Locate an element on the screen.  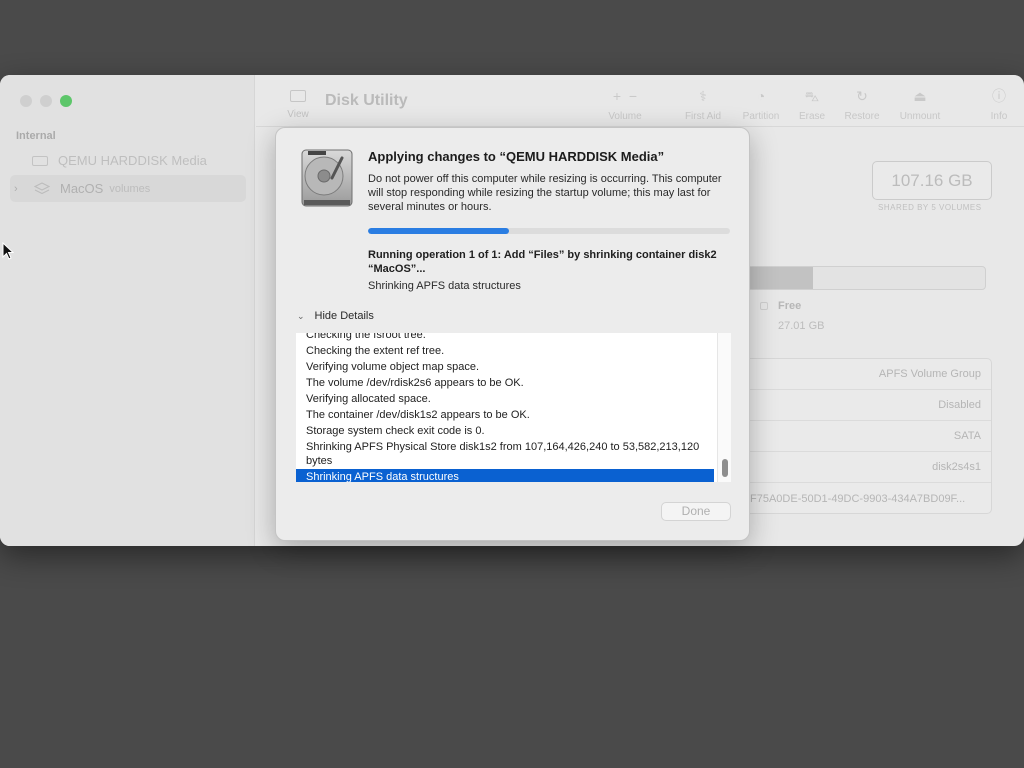
log-line: Checking the fsroot tree. is located at coordinates (366, 337).